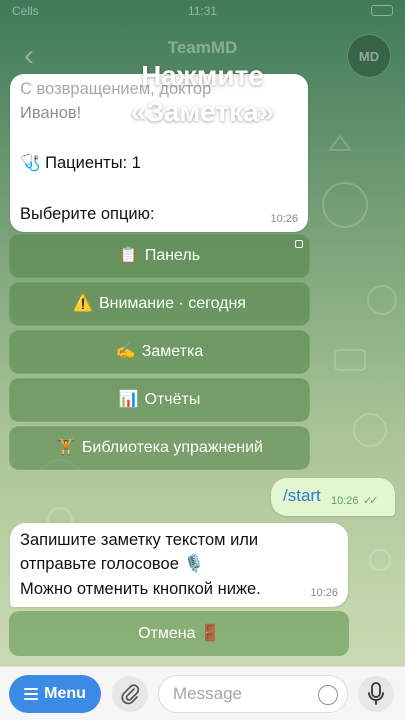 The image size is (405, 720). I want to click on clock: 11:31, so click(202, 11).